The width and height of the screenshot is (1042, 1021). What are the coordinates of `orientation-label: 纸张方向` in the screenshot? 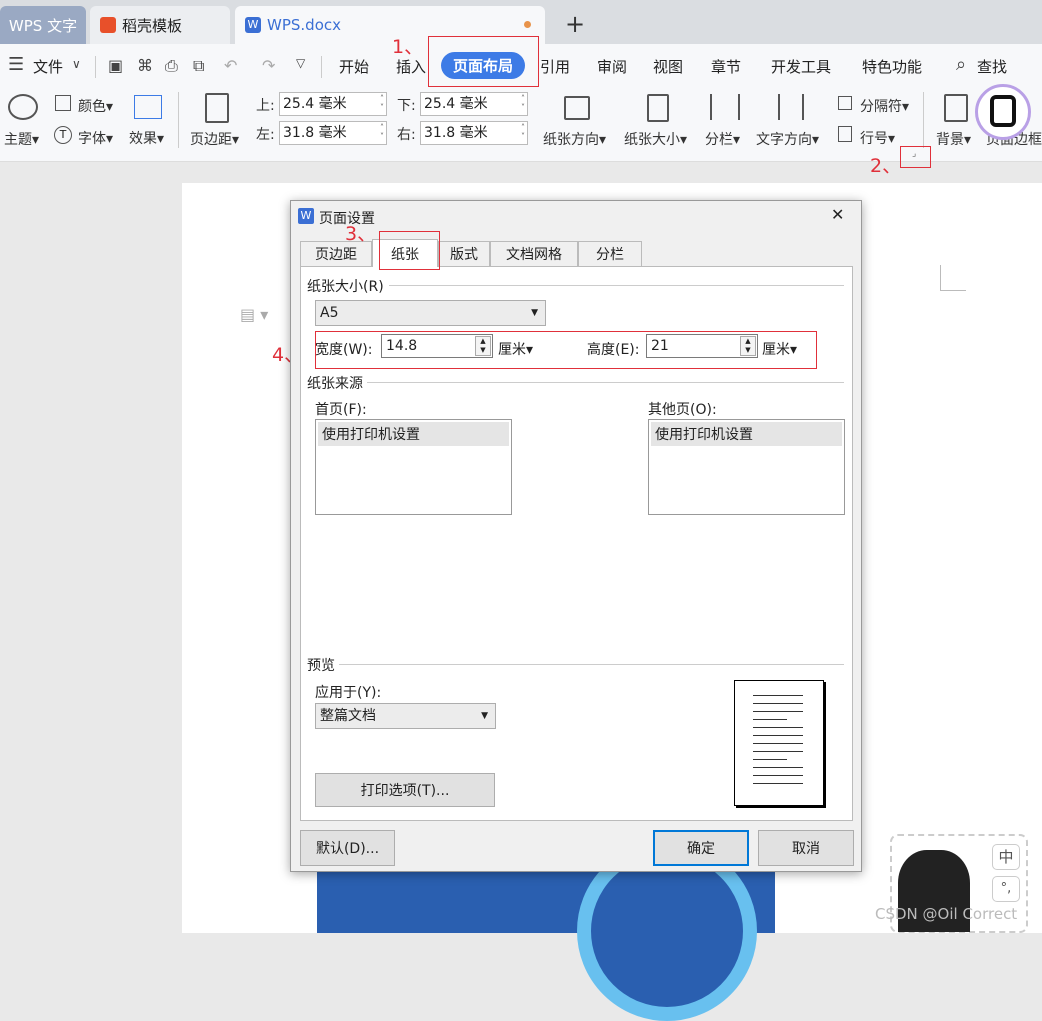 It's located at (571, 140).